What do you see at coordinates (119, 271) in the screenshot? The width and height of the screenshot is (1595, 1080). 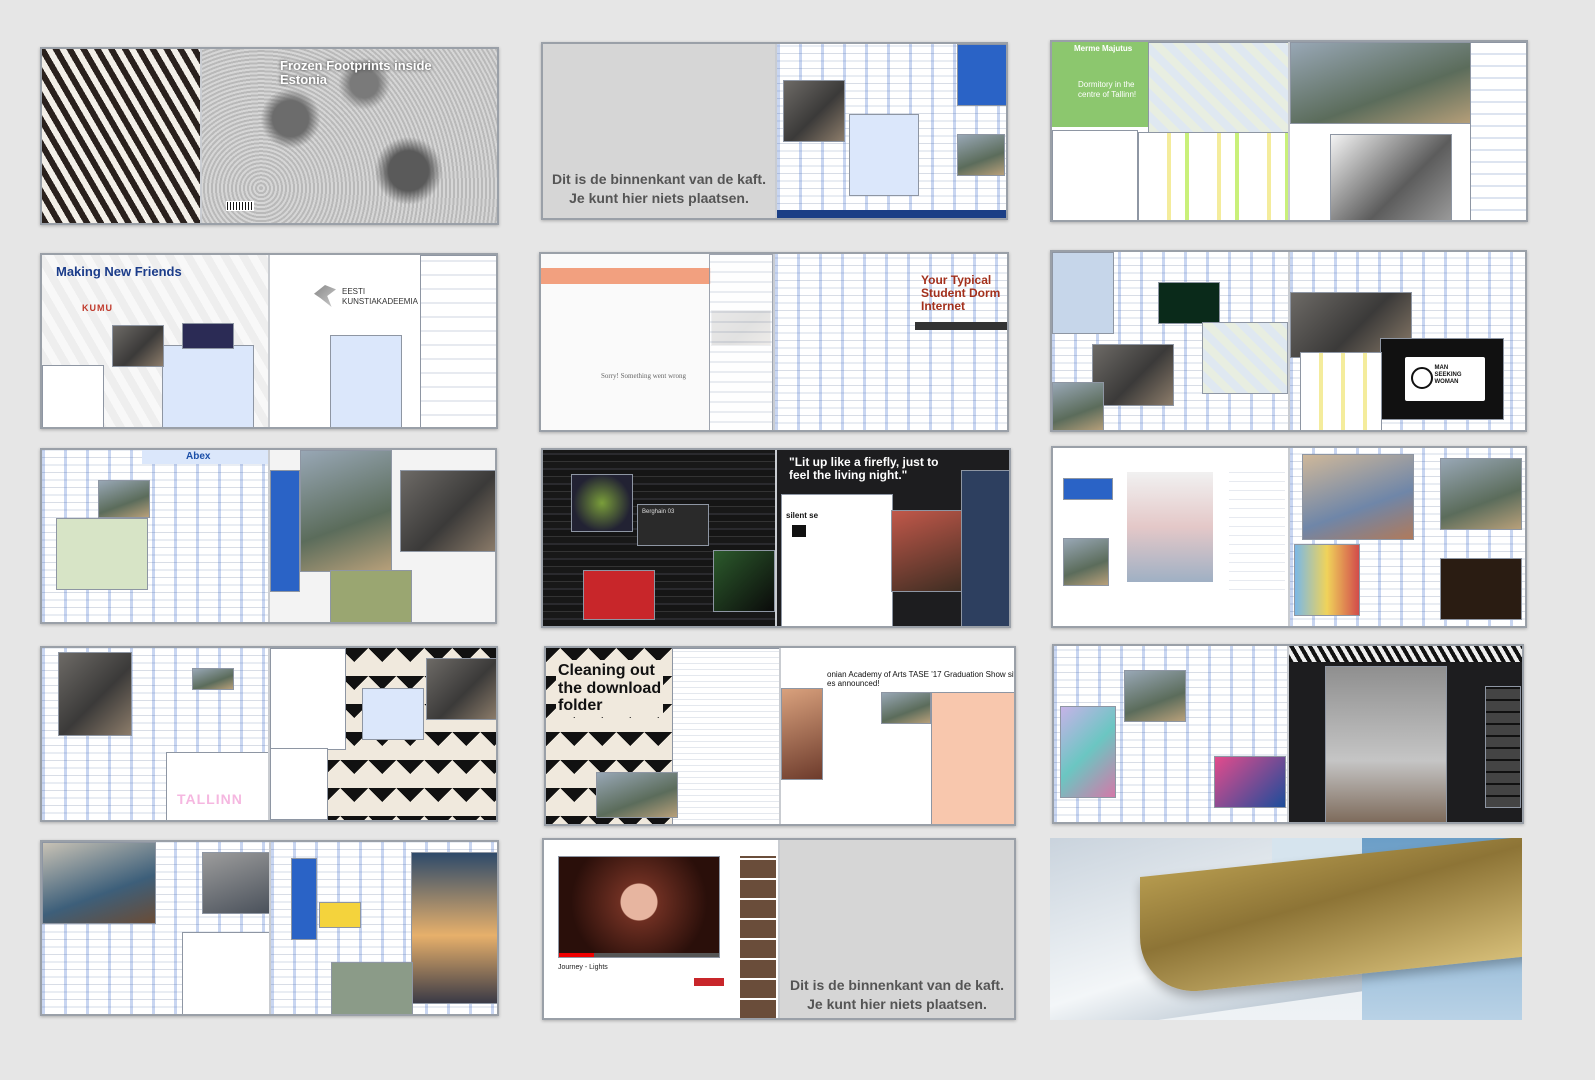 I see `friends-title: Making New Friends` at bounding box center [119, 271].